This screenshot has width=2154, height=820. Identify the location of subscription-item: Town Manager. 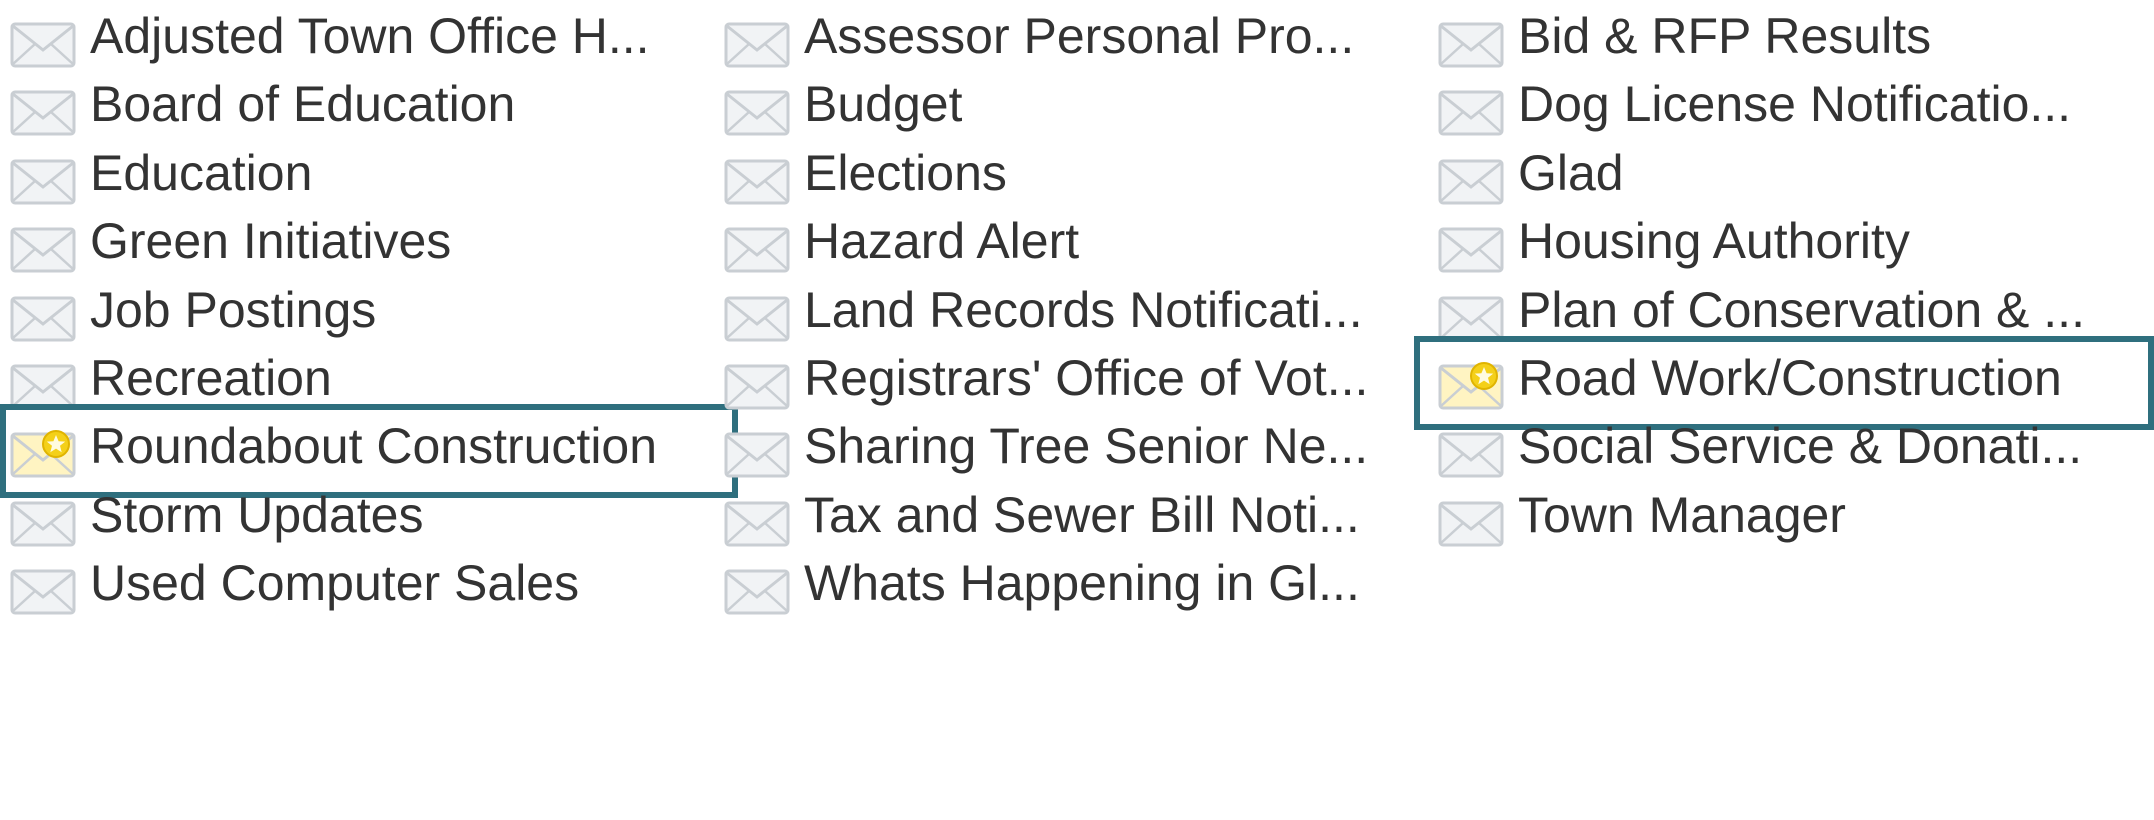
(1791, 520).